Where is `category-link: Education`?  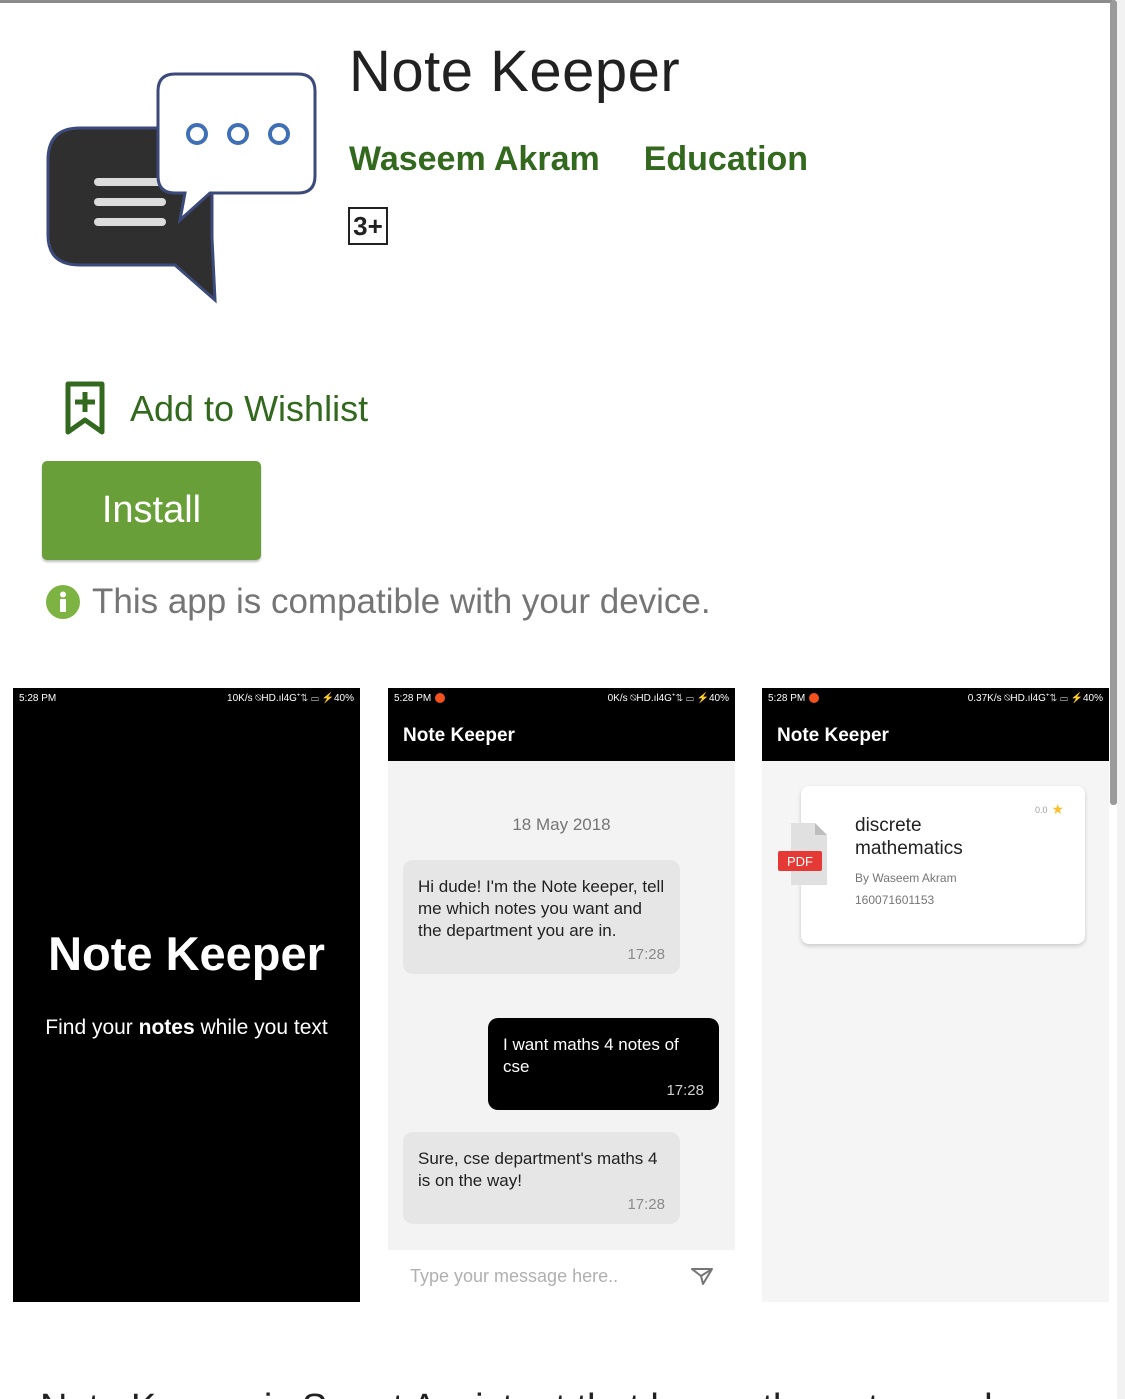 category-link: Education is located at coordinates (726, 159).